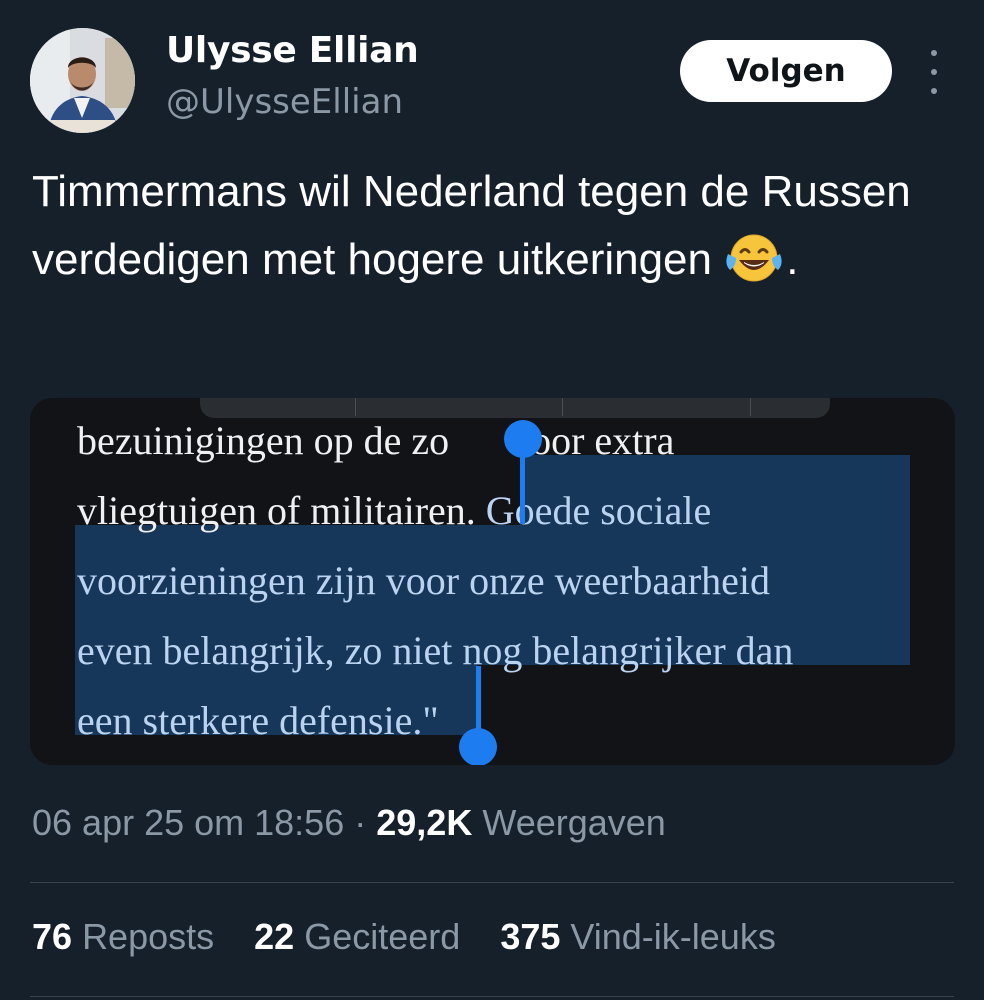  What do you see at coordinates (478, 746) in the screenshot?
I see `selection-end-handle` at bounding box center [478, 746].